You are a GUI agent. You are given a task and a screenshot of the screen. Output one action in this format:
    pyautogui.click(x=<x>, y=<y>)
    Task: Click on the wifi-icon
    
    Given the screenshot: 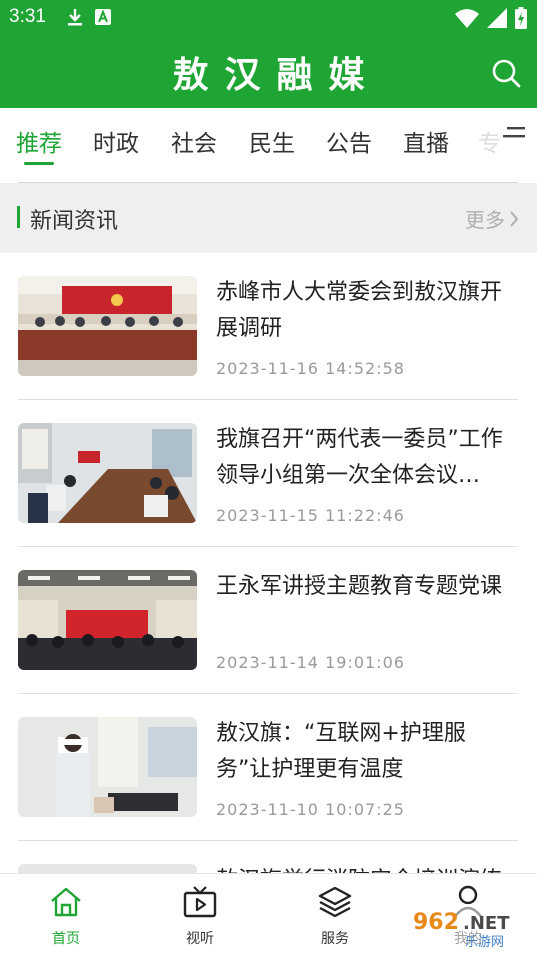 What is the action you would take?
    pyautogui.click(x=467, y=18)
    